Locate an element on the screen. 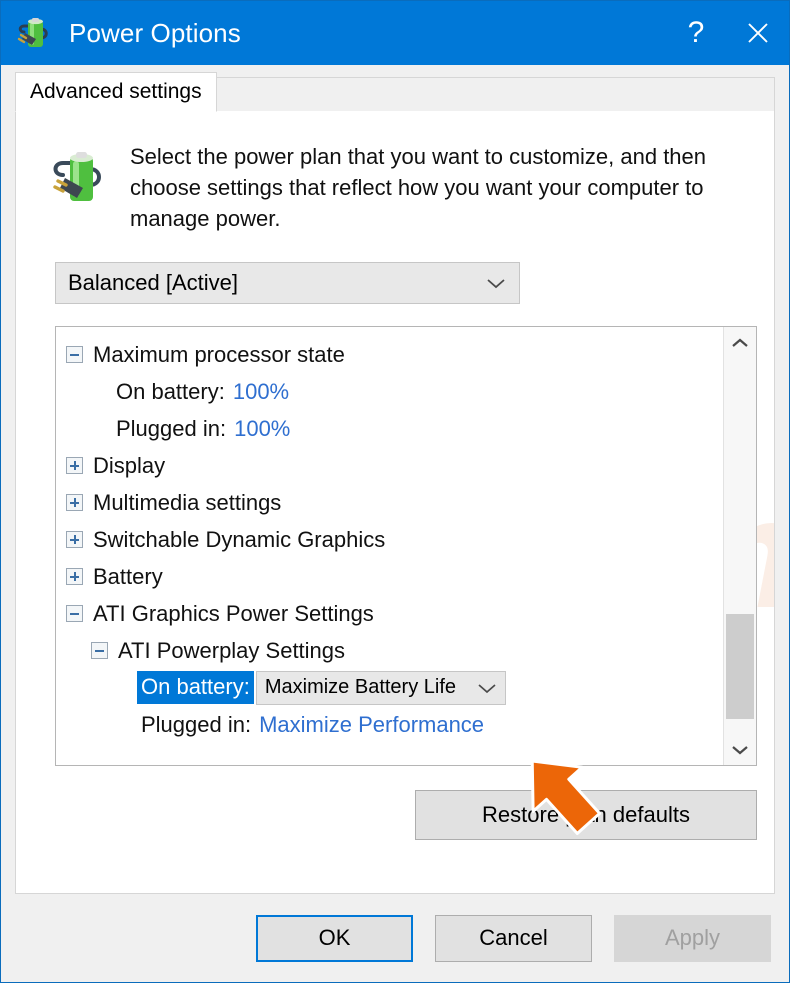  tree-row: ATI Graphics Power Settings is located at coordinates (389, 613).